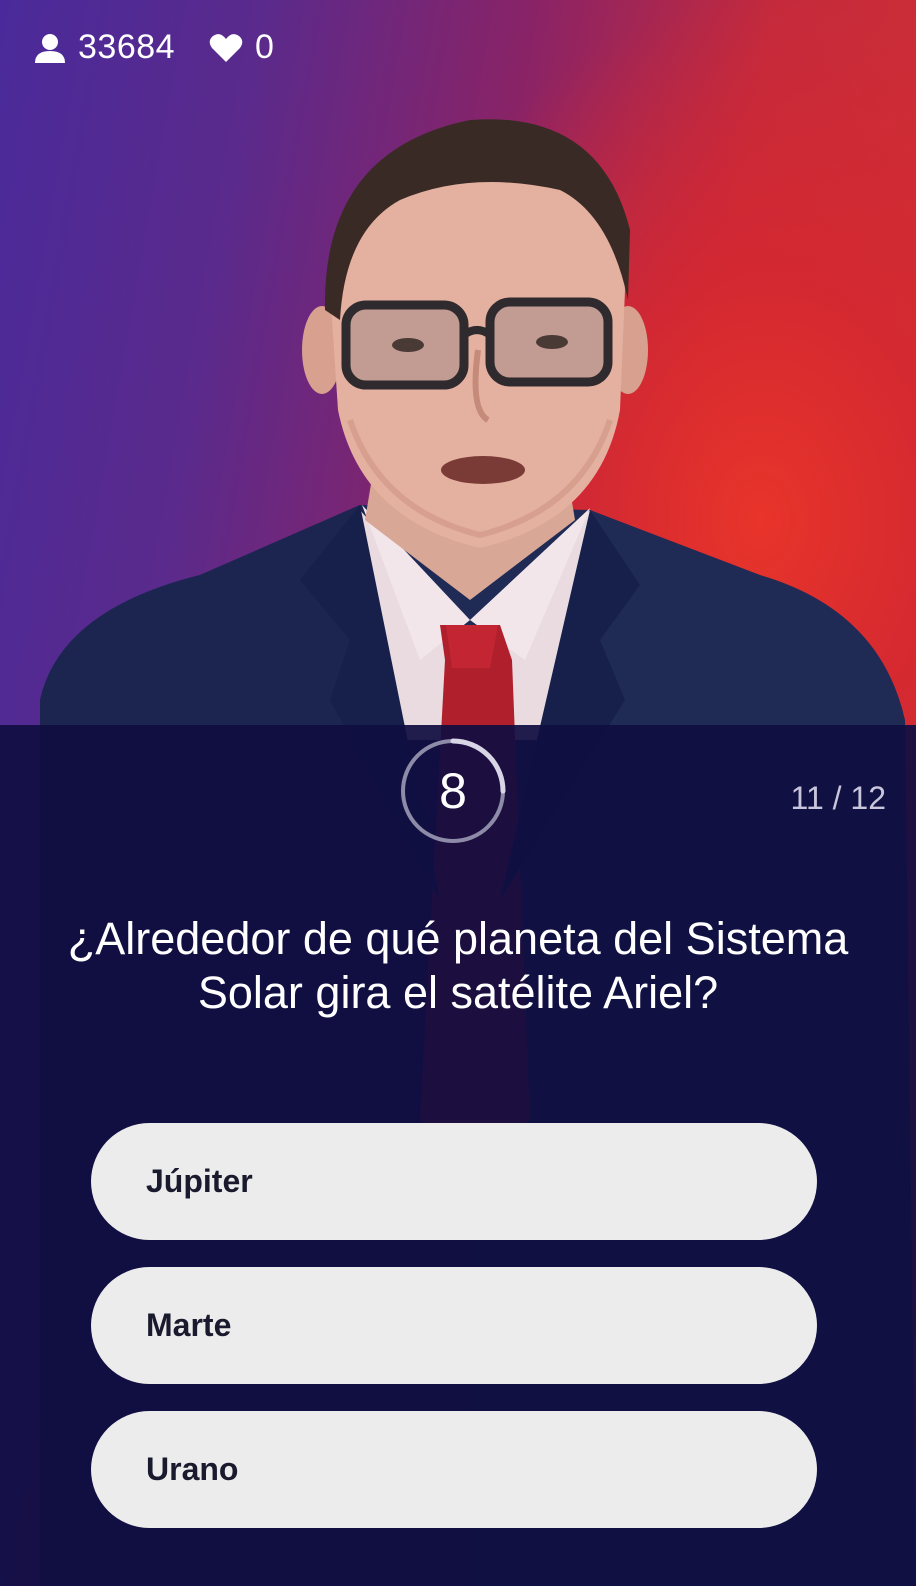  I want to click on timer-value: 8, so click(453, 791).